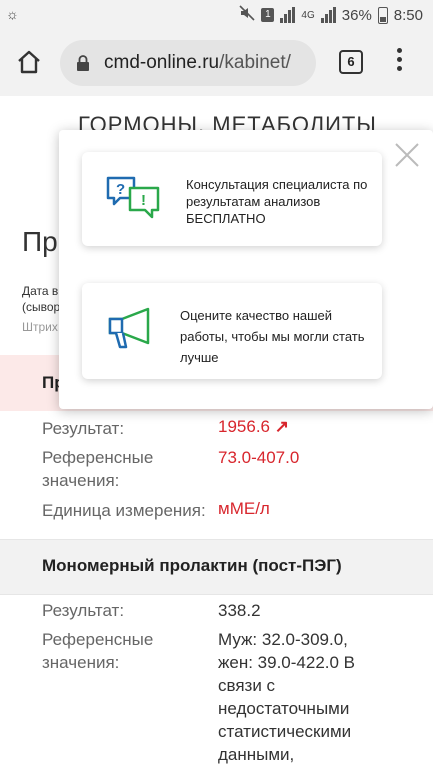 The width and height of the screenshot is (433, 770). I want to click on browser-toolbar: cmd-online.ru/kabinet/ 6, so click(216, 63).